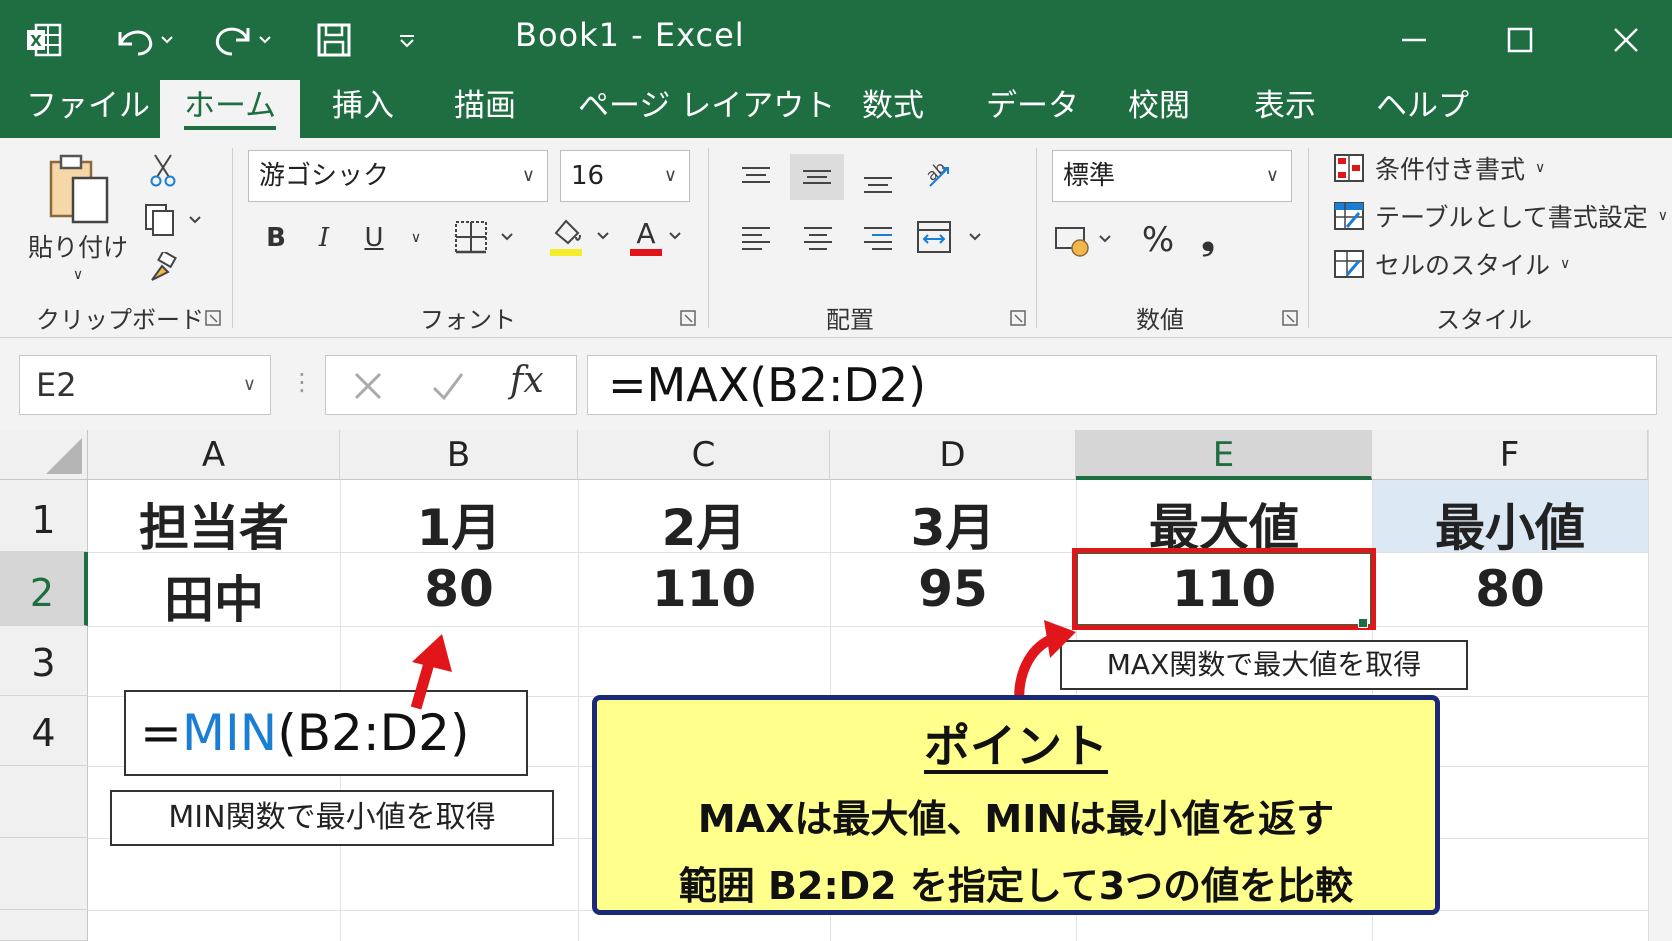 The image size is (1672, 941). I want to click on fill-color-icon, so click(584, 238).